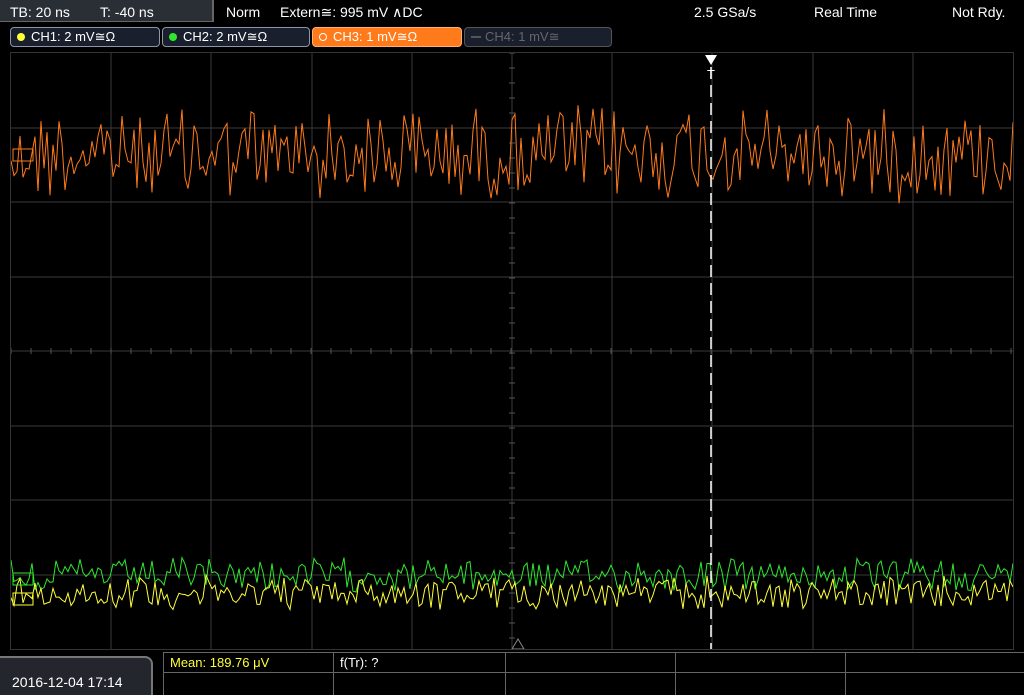 The image size is (1024, 695). I want to click on datetime-label: 2016-12-04 17:14, so click(67, 682).